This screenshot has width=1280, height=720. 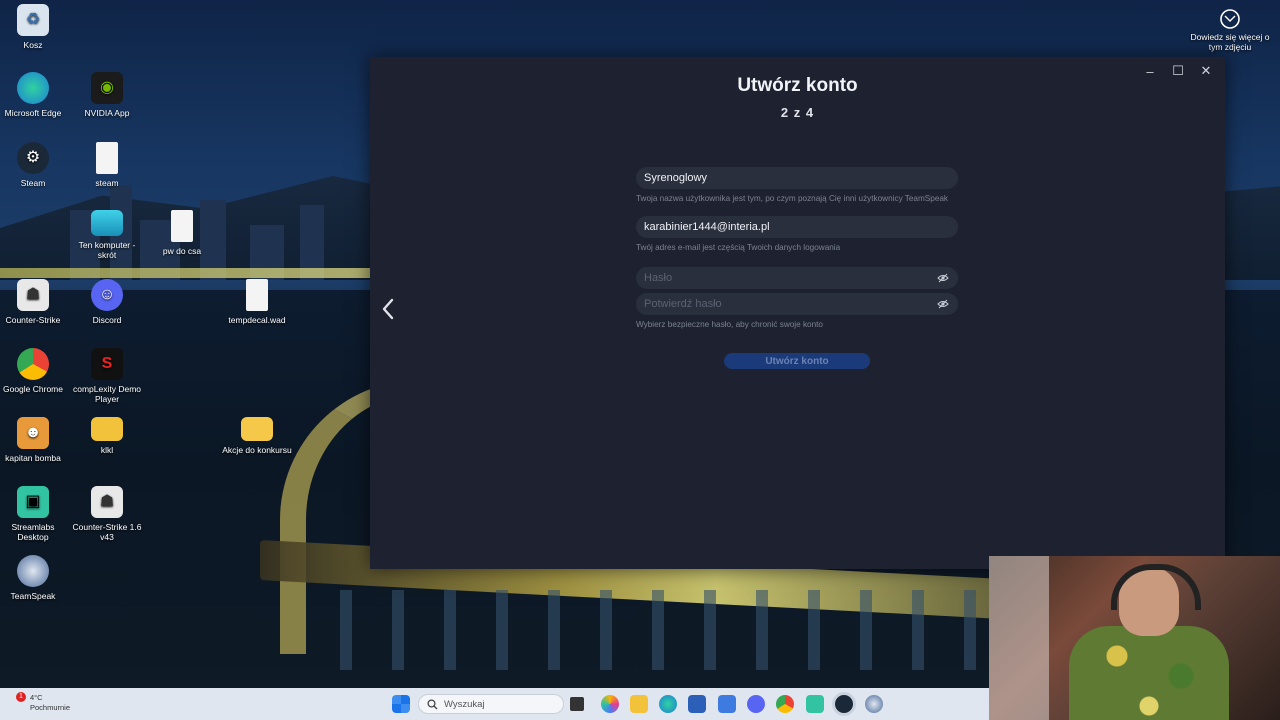 I want to click on desktop-icon-label: pw do csa, so click(x=182, y=251).